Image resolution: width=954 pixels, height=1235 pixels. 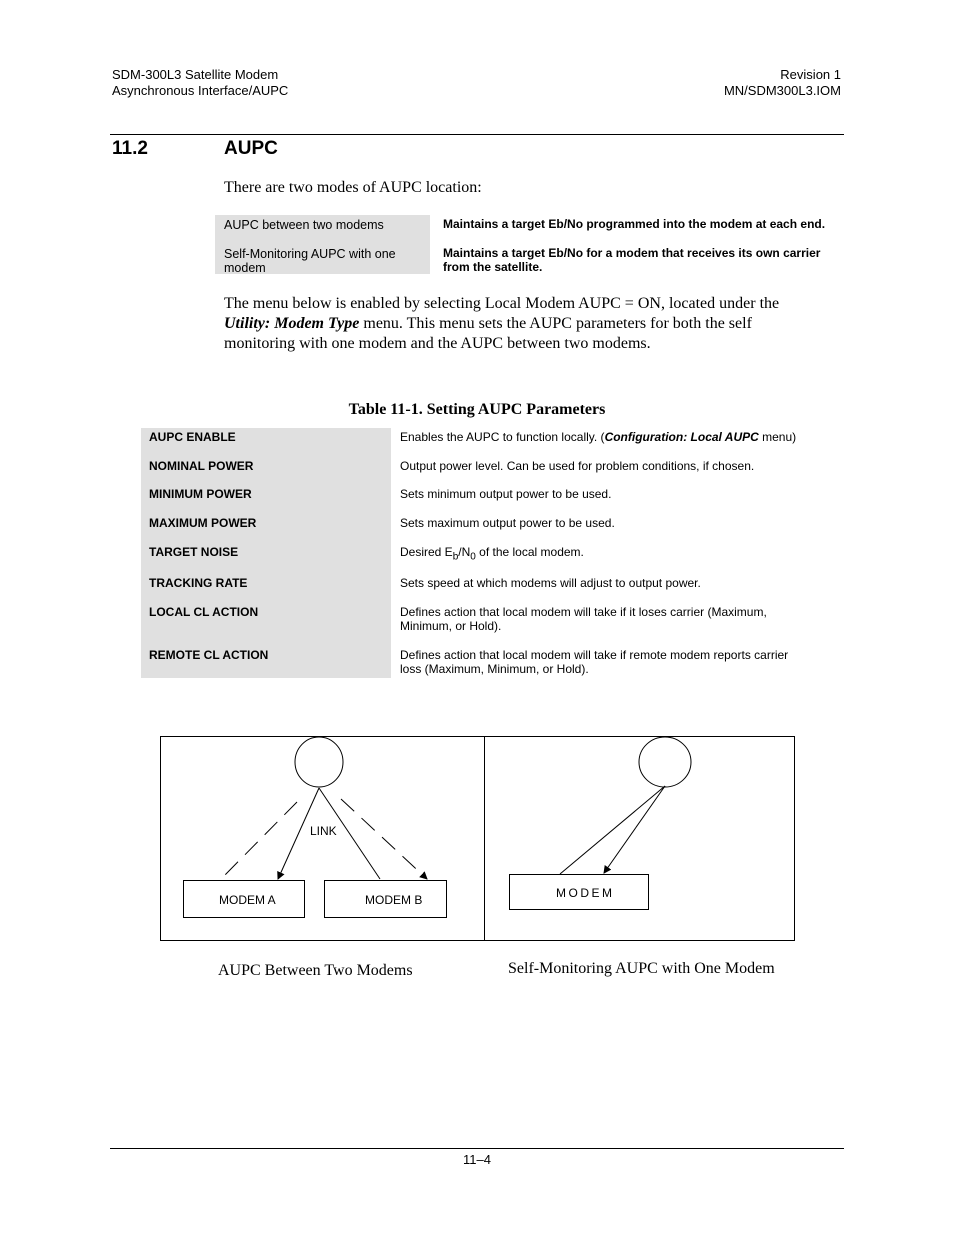 I want to click on modem-b-label: MODEM B, so click(x=393, y=900).